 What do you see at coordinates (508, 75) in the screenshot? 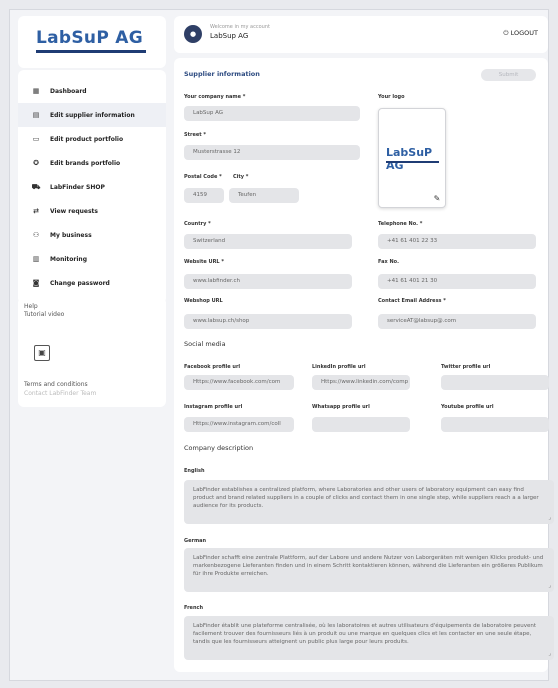
I see `submit-button: Submit` at bounding box center [508, 75].